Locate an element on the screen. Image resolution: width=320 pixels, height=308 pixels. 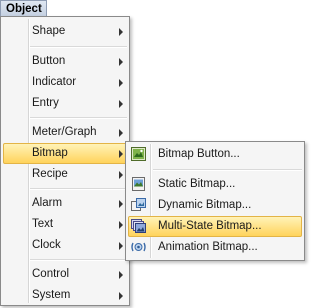
menu-item-alarm: Alarm is located at coordinates (65, 203).